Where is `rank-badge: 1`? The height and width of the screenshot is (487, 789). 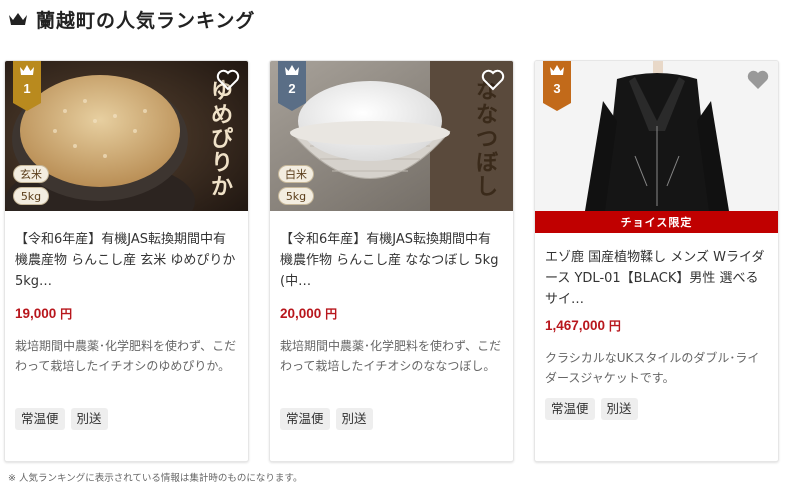
rank-badge: 1 is located at coordinates (27, 86).